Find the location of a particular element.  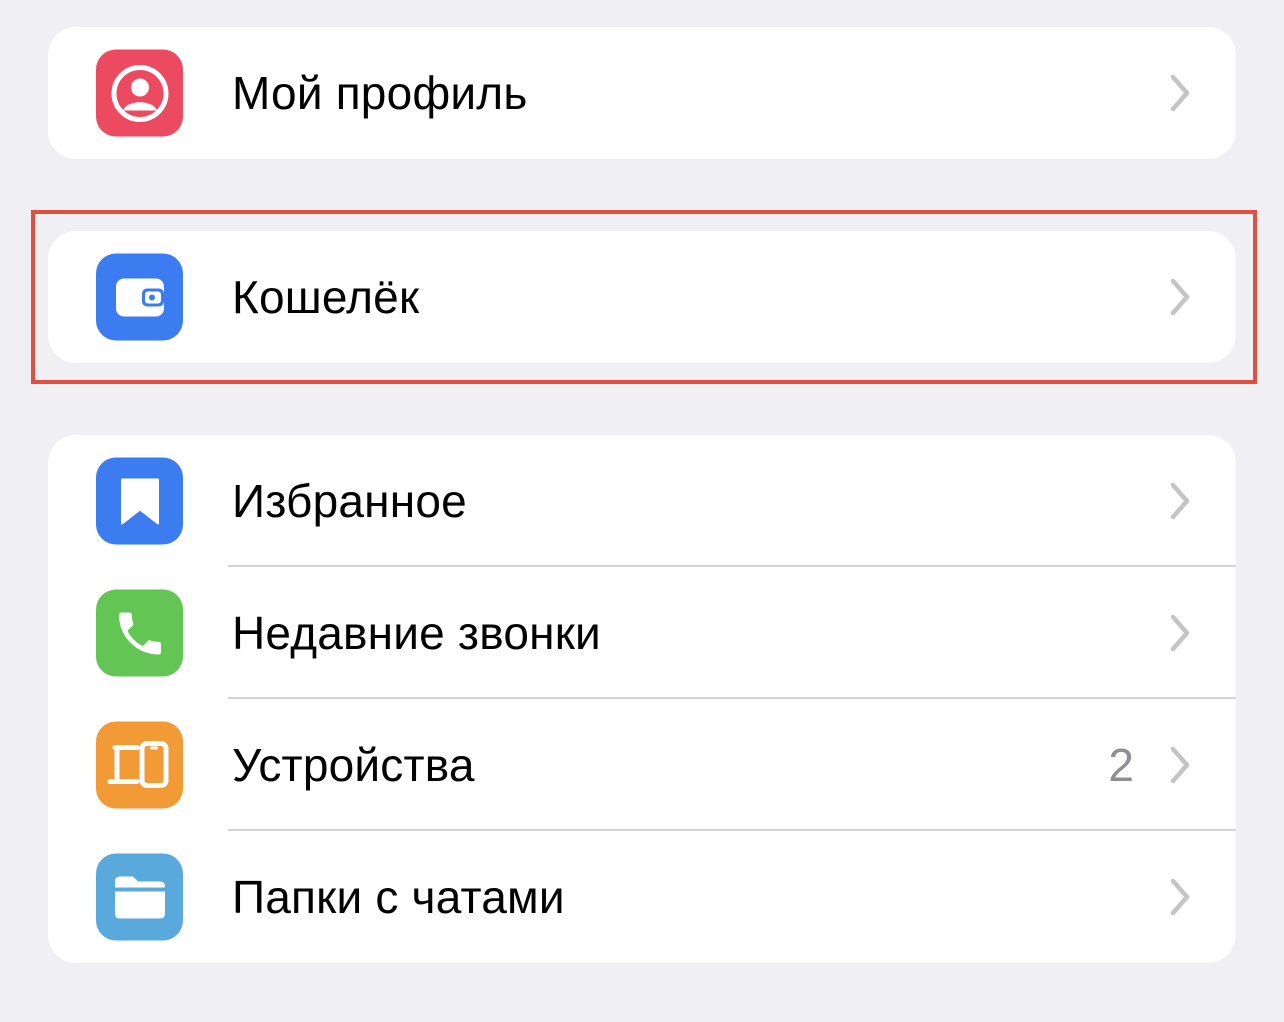

menu-item-label: Избранное is located at coordinates (349, 501).